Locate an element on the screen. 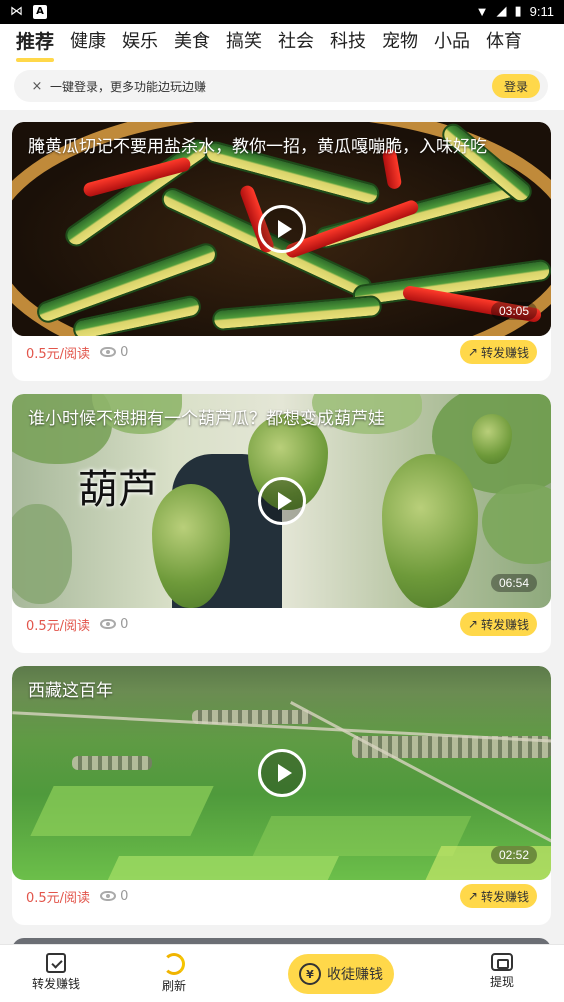 Image resolution: width=564 pixels, height=1002 pixels. video-duration: 03:05 is located at coordinates (513, 311).